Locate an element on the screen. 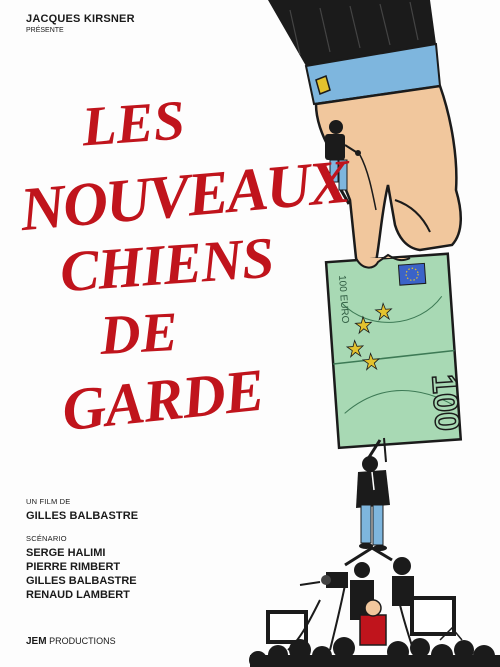  title-line-3: CHIENS is located at coordinates (166, 264).